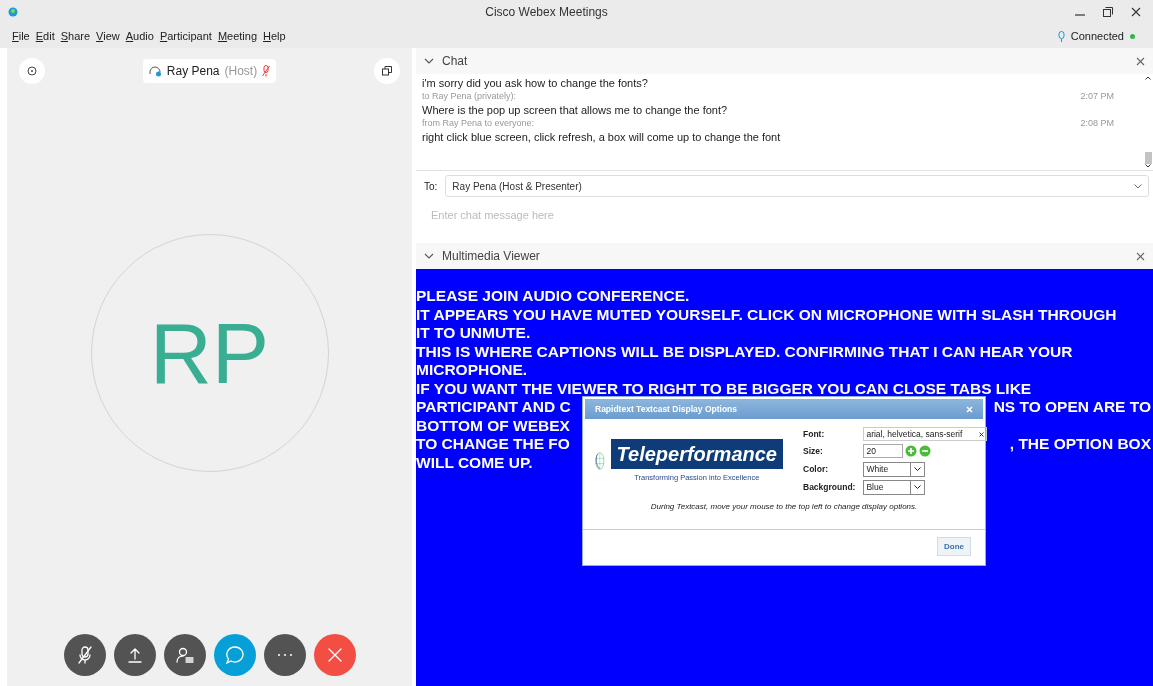 The width and height of the screenshot is (1153, 686). I want to click on clear-icon, so click(982, 434).